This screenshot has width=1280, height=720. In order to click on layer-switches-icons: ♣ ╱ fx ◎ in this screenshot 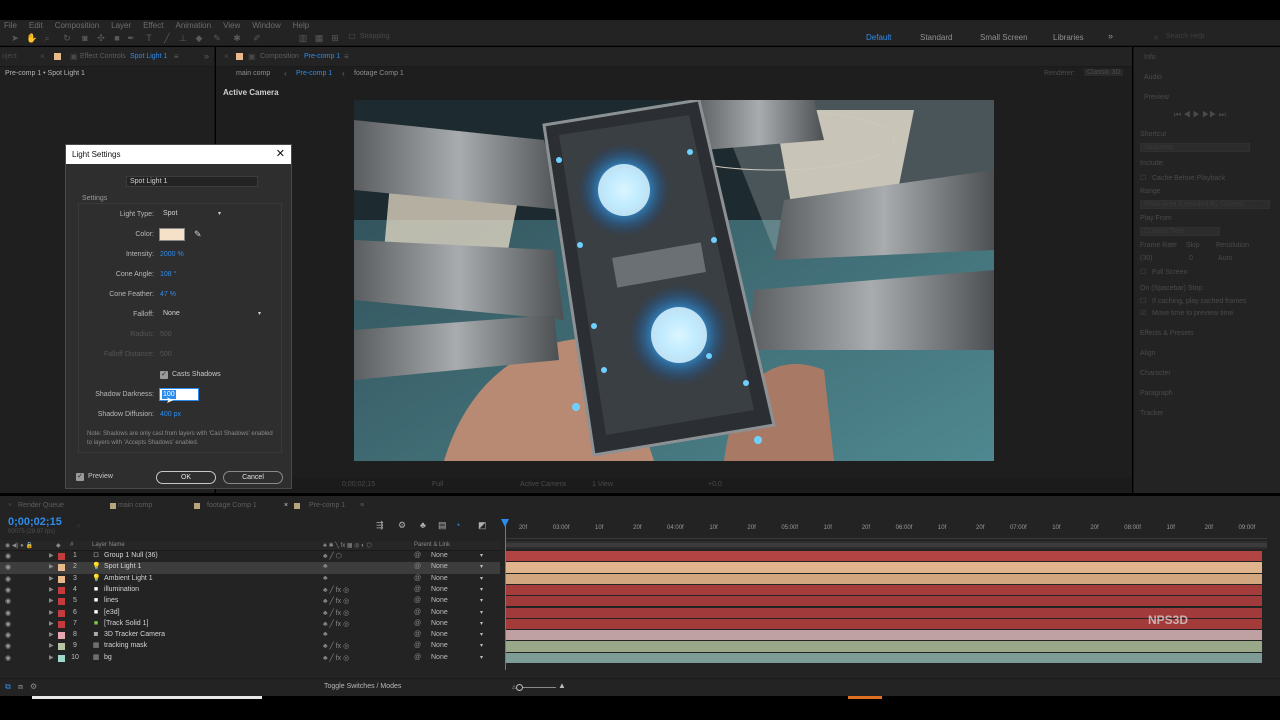, I will do `click(336, 590)`.